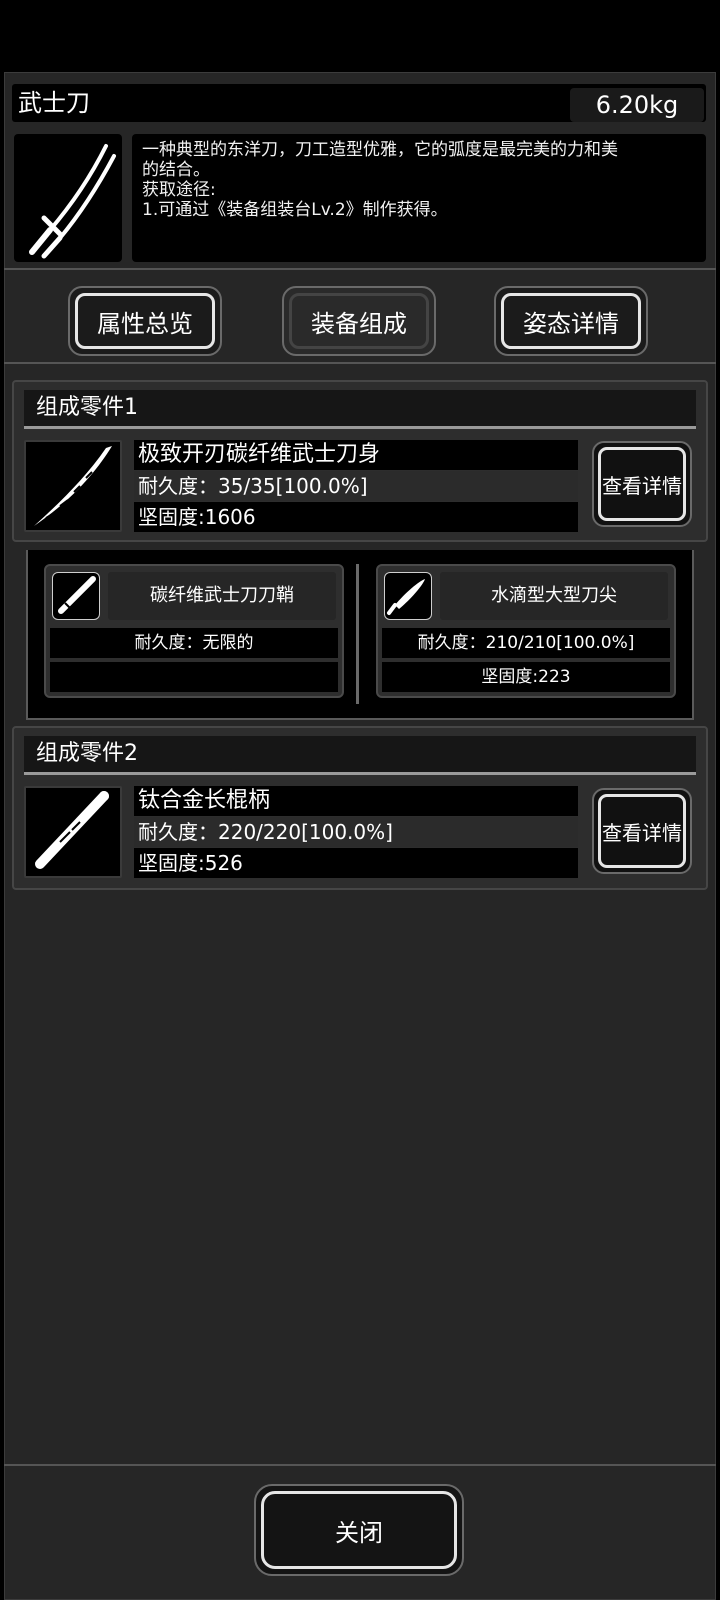 Image resolution: width=720 pixels, height=1600 pixels. What do you see at coordinates (571, 323) in the screenshot?
I see `tab-stance-label: 姿态详情` at bounding box center [571, 323].